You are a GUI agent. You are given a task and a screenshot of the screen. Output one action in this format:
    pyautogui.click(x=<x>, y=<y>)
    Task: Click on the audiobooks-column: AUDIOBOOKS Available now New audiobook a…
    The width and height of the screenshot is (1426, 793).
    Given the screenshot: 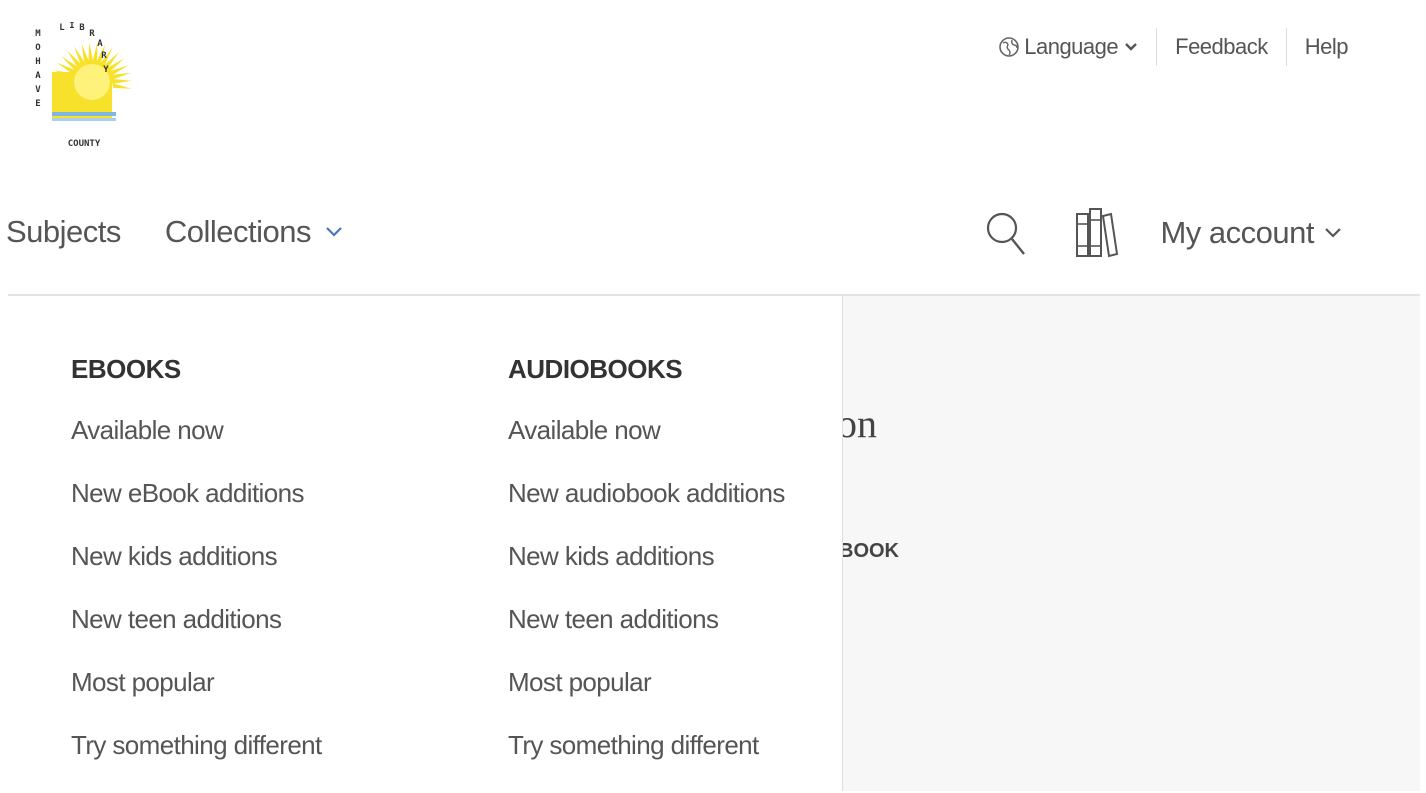 What is the action you would take?
    pyautogui.click(x=646, y=573)
    